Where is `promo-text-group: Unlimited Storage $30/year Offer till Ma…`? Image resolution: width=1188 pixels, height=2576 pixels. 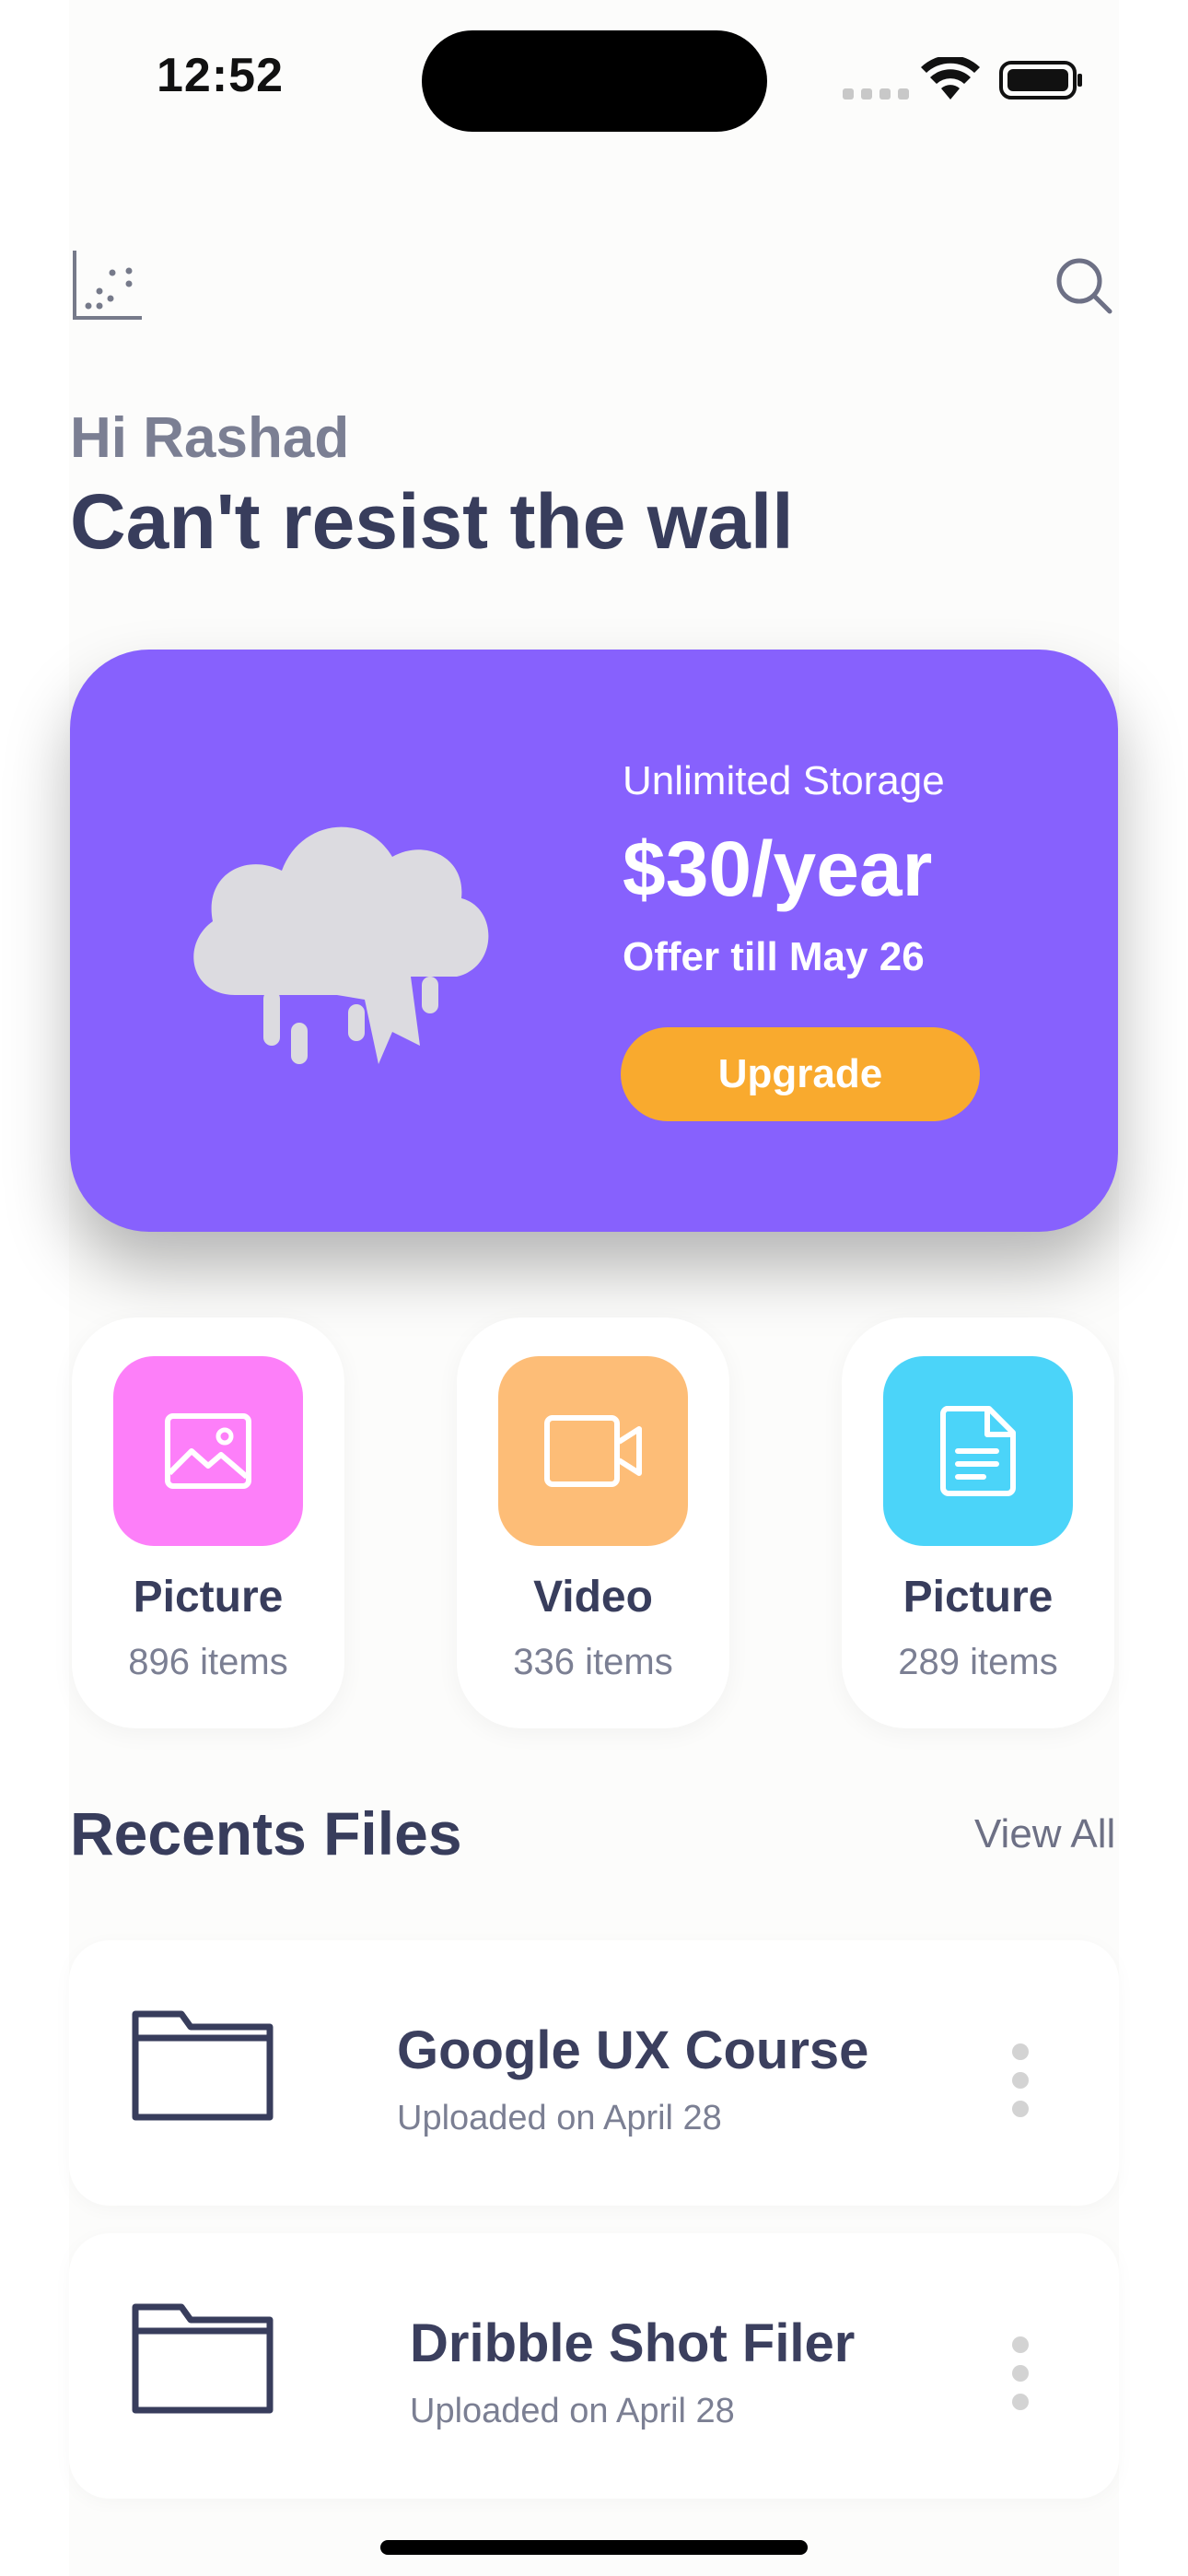
promo-text-group: Unlimited Storage $30/year Offer till Ma… is located at coordinates (784, 869).